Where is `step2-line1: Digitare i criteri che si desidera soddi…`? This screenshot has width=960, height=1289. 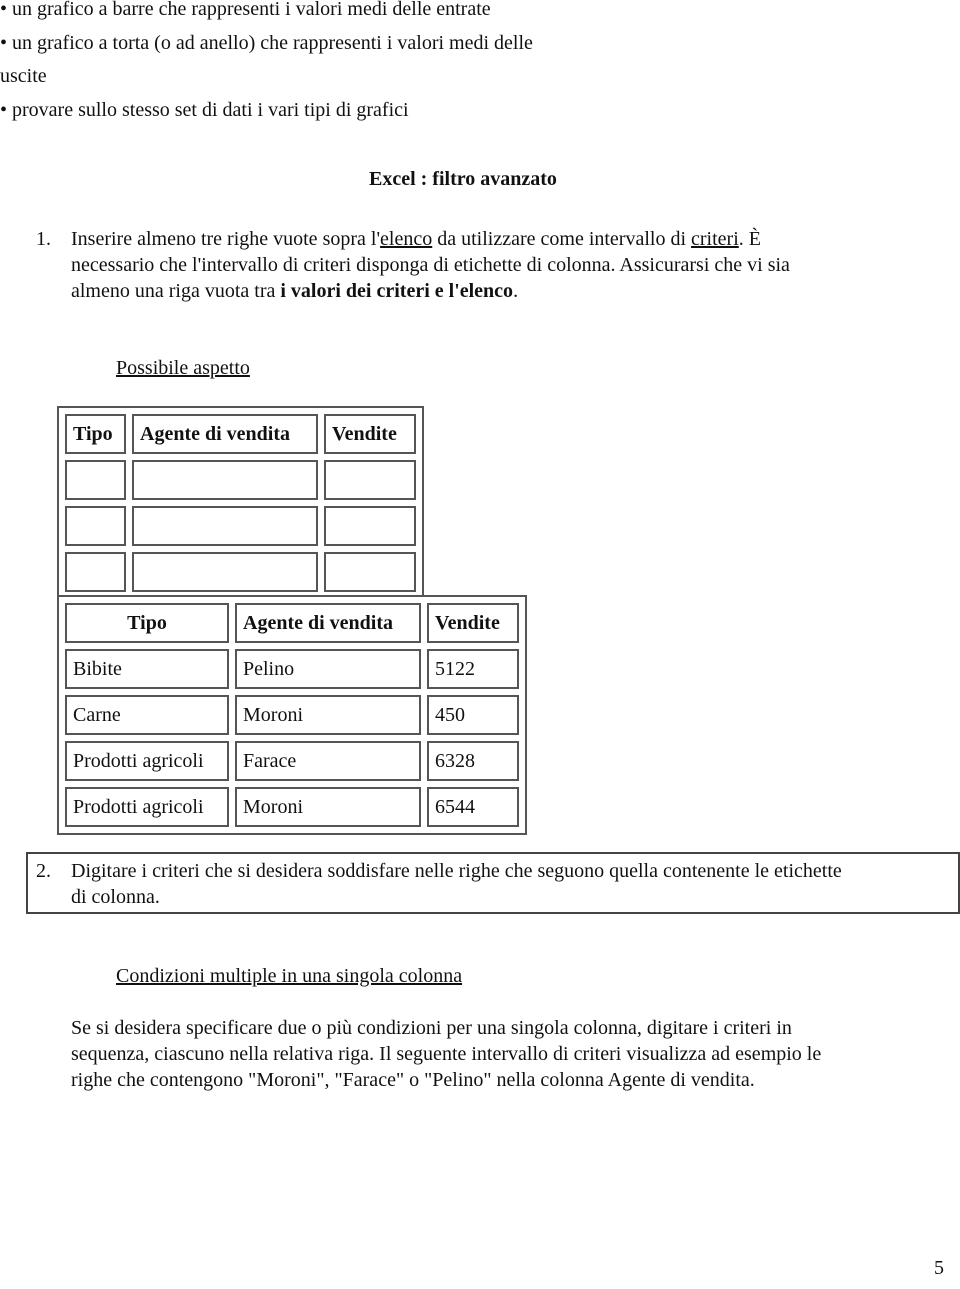
step2-line1: Digitare i criteri che si desidera soddi… is located at coordinates (456, 871).